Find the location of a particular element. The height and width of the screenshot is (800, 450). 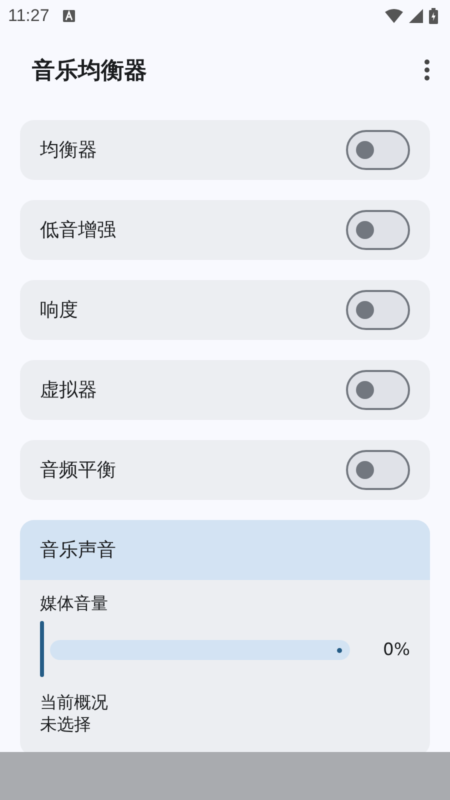

profile-value: 未选择 is located at coordinates (66, 725).